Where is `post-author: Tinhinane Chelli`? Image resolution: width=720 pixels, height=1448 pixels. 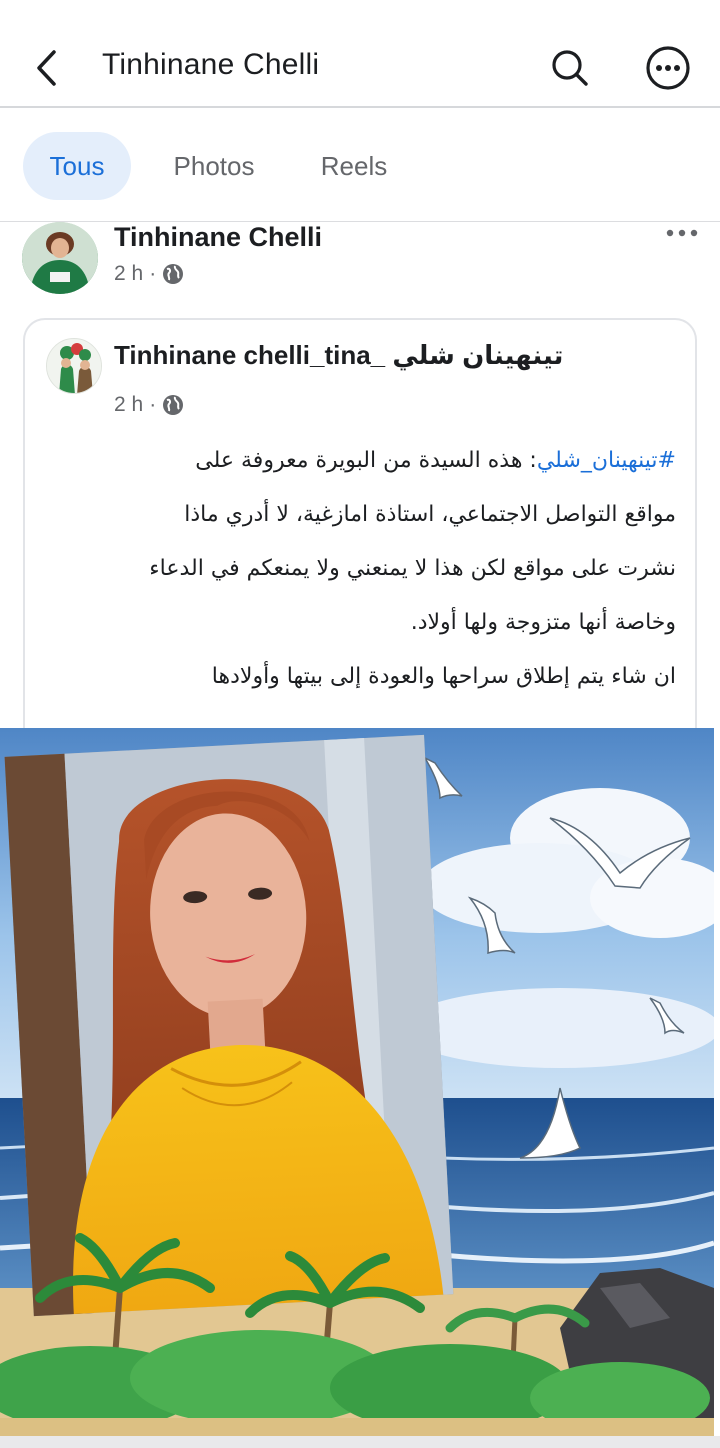 post-author: Tinhinane Chelli is located at coordinates (218, 237).